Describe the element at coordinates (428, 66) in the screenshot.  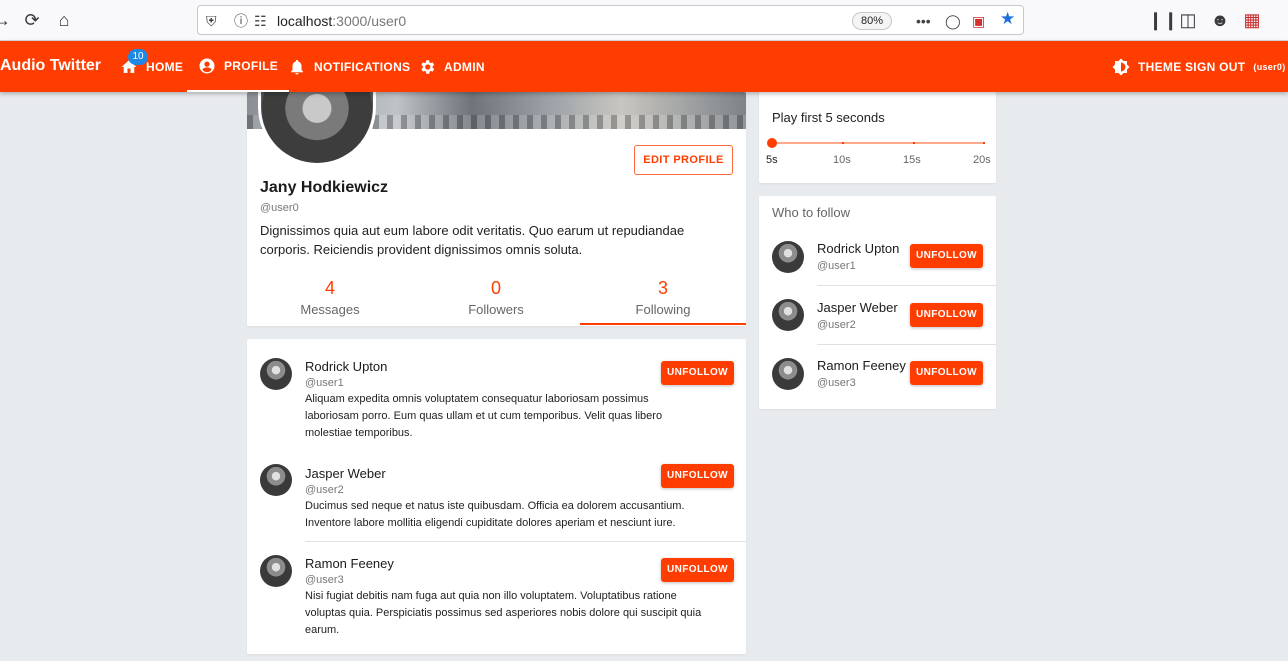
I see `gear-icon` at that location.